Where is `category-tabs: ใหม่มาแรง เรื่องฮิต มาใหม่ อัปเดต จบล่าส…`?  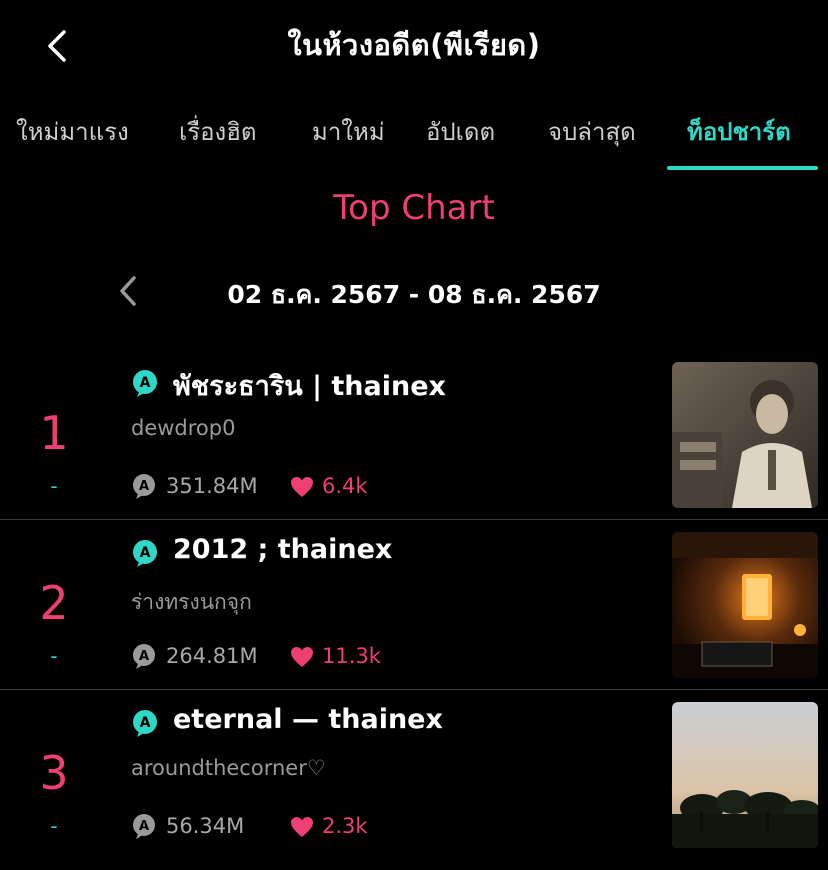
category-tabs: ใหม่มาแรง เรื่องฮิต มาใหม่ อัปเดต จบล่าส… is located at coordinates (414, 136).